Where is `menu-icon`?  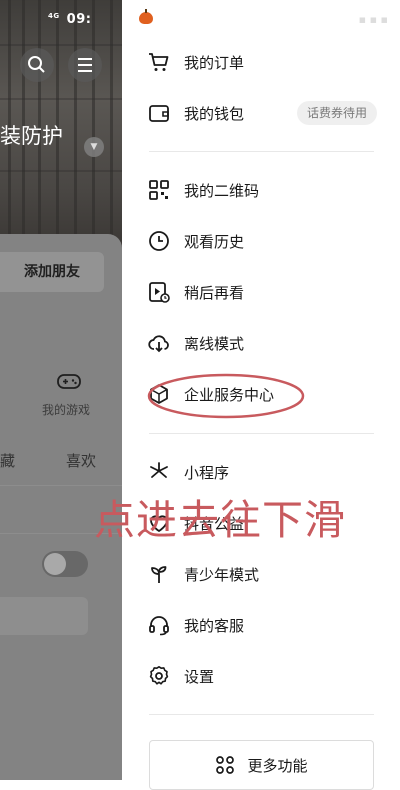
menu-icon is located at coordinates (85, 65).